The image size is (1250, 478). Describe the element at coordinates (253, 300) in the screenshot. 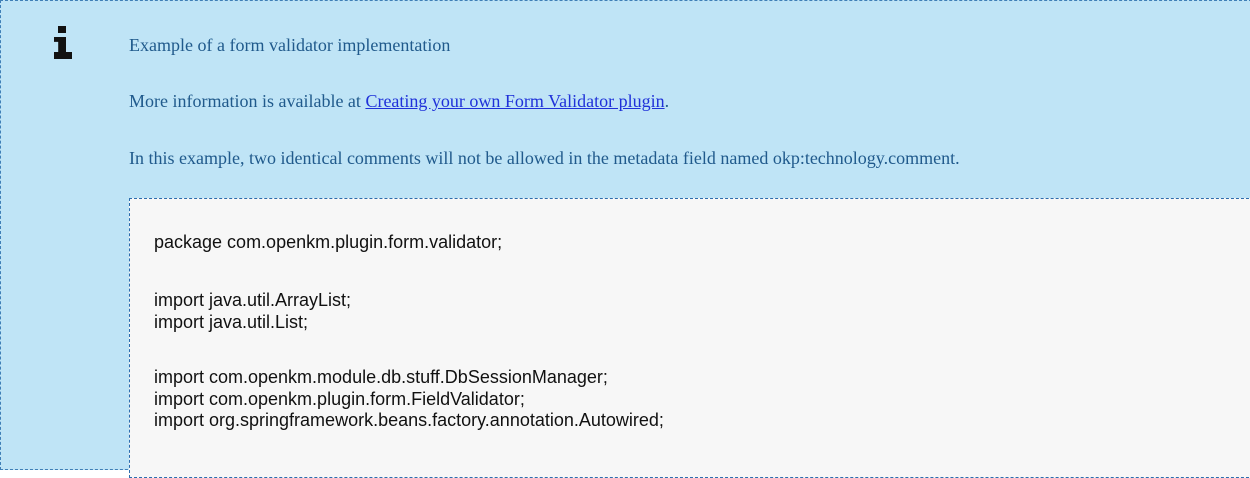

I see `code-line: import java.util.ArrayList;` at that location.